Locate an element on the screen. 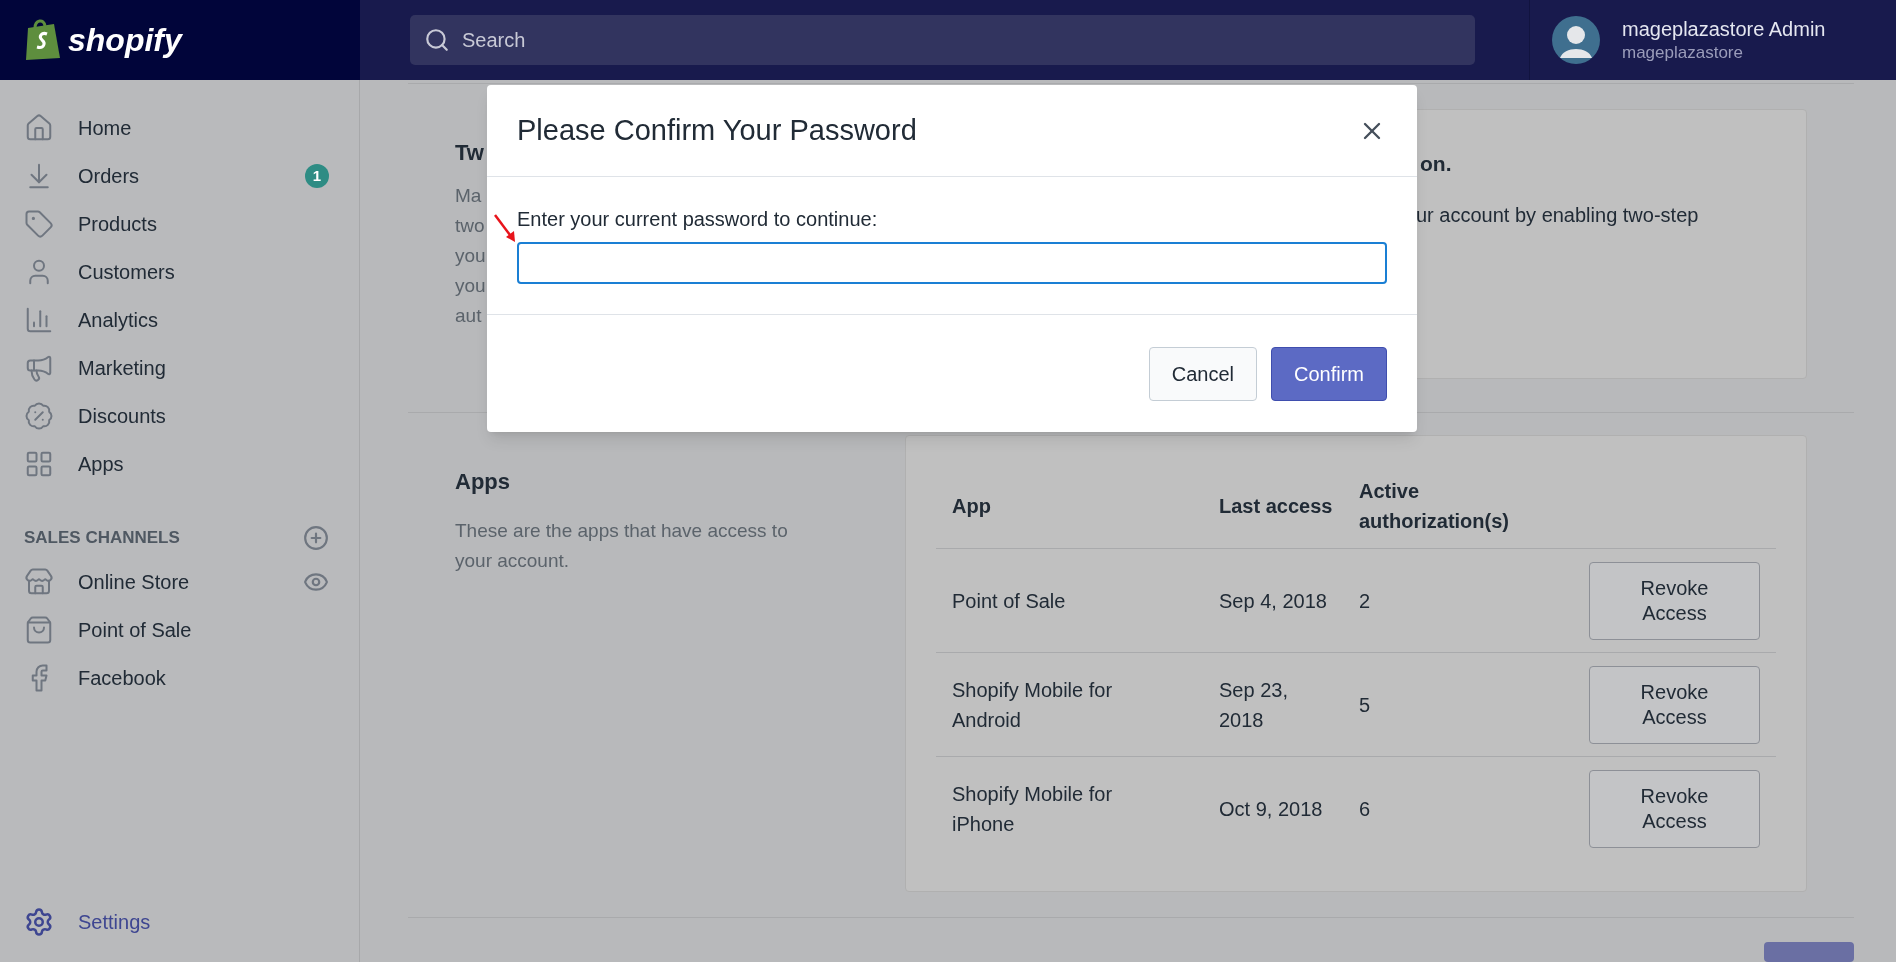  table-cell-text: Oct 9, 2018 is located at coordinates (1271, 809).